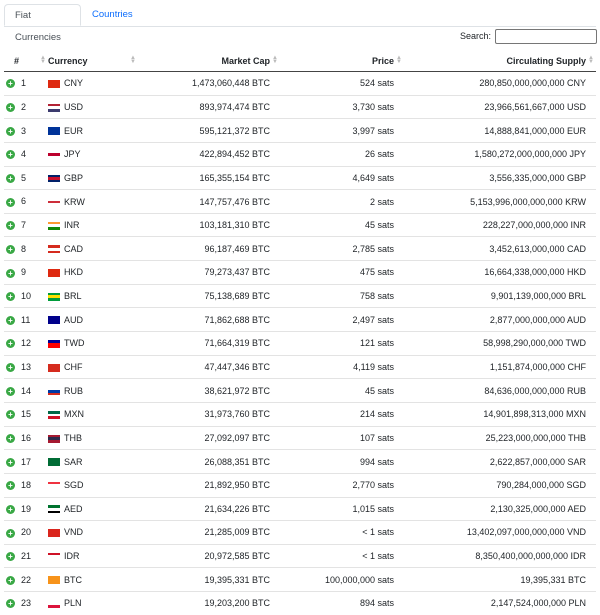 This screenshot has width=600, height=615. I want to click on rank-cell: +13, so click(26, 366).